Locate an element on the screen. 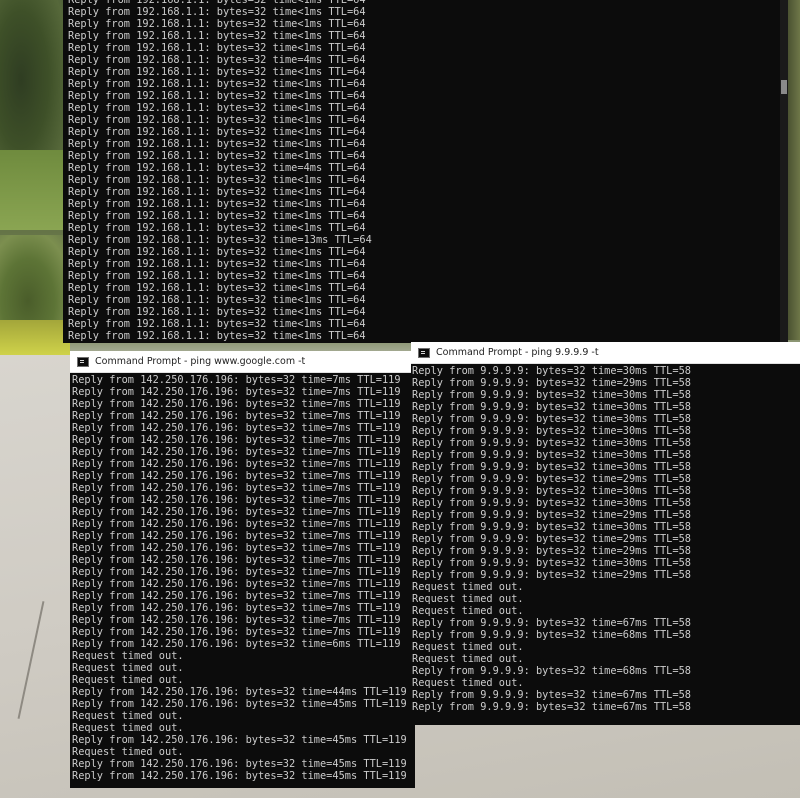  google-ping-titlebar: Command Prompt - ping www.google.com -t is located at coordinates (242, 362).